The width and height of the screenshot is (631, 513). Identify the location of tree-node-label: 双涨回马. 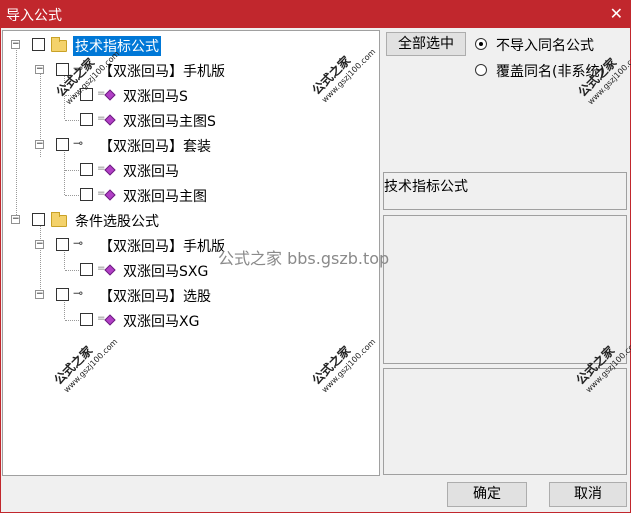
(151, 172).